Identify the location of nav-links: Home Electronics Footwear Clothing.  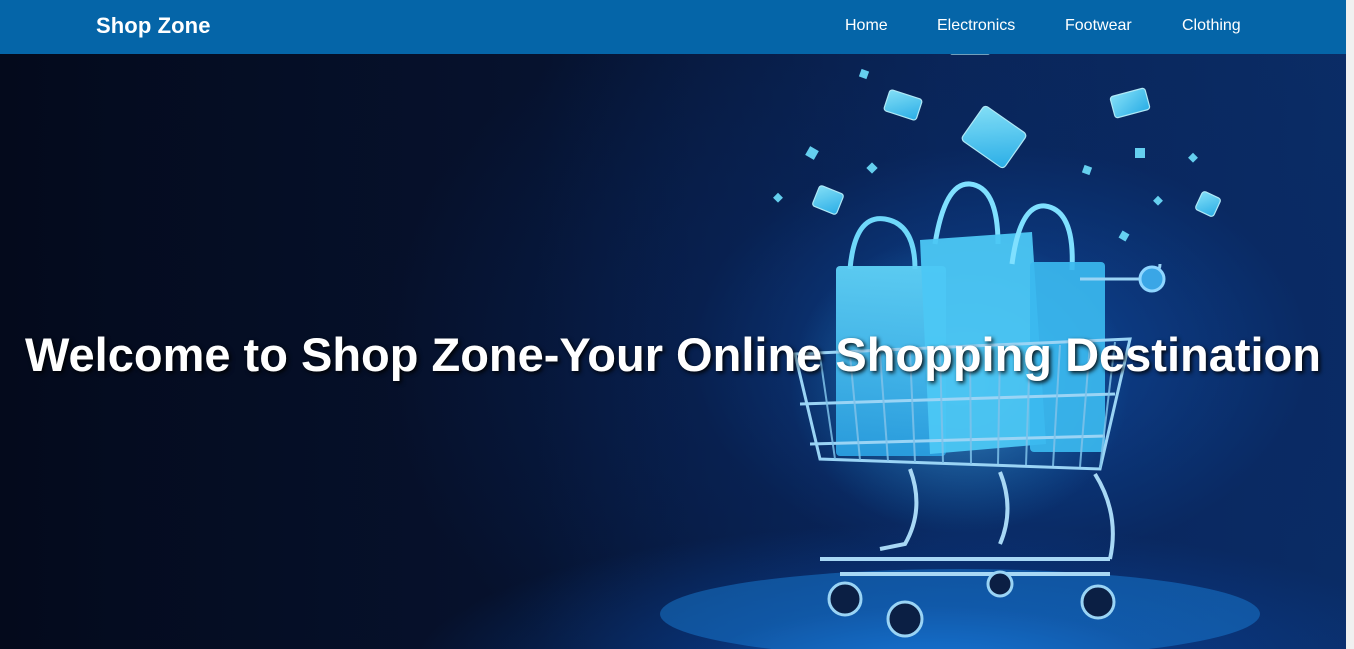
(673, 27).